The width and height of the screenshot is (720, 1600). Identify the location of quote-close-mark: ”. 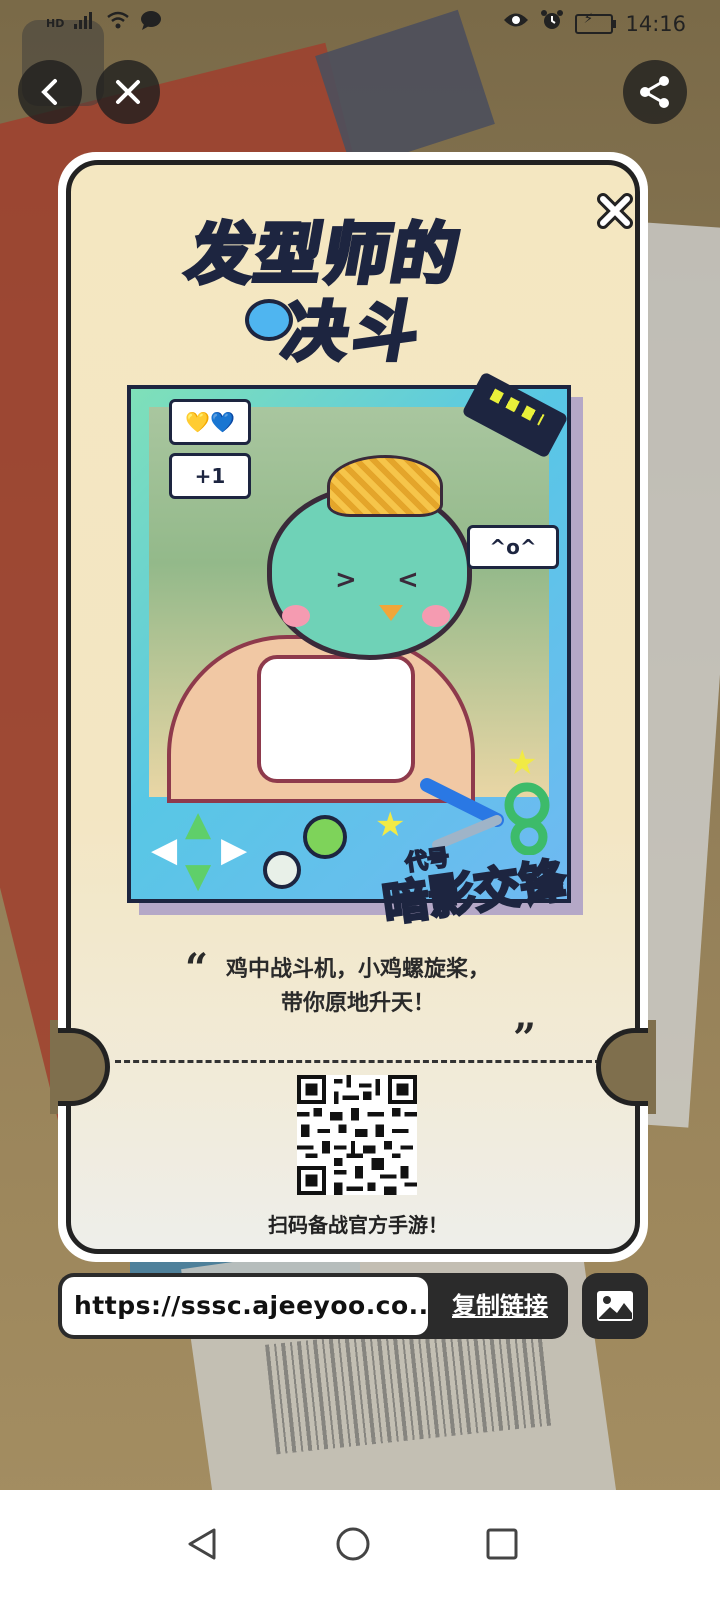
(525, 1038).